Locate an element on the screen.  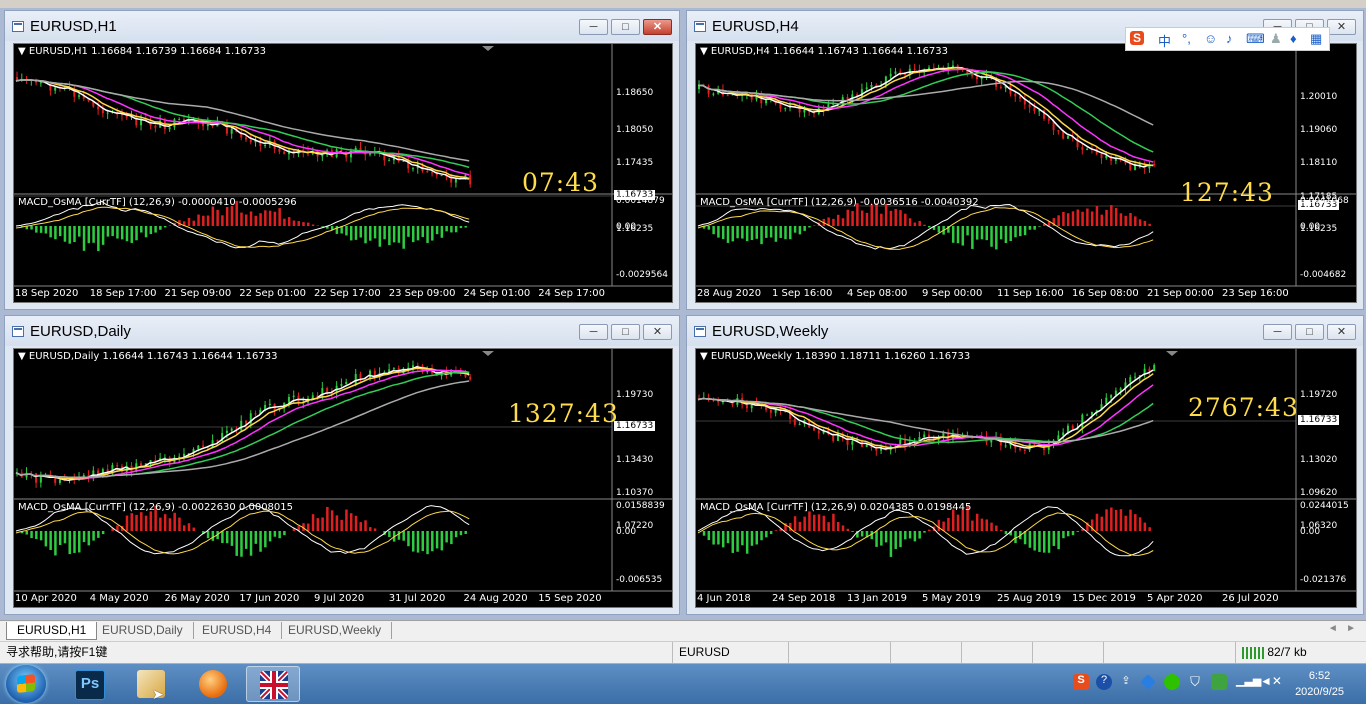
network-signal-icon: ▁▃▅ is located at coordinates (1244, 682).